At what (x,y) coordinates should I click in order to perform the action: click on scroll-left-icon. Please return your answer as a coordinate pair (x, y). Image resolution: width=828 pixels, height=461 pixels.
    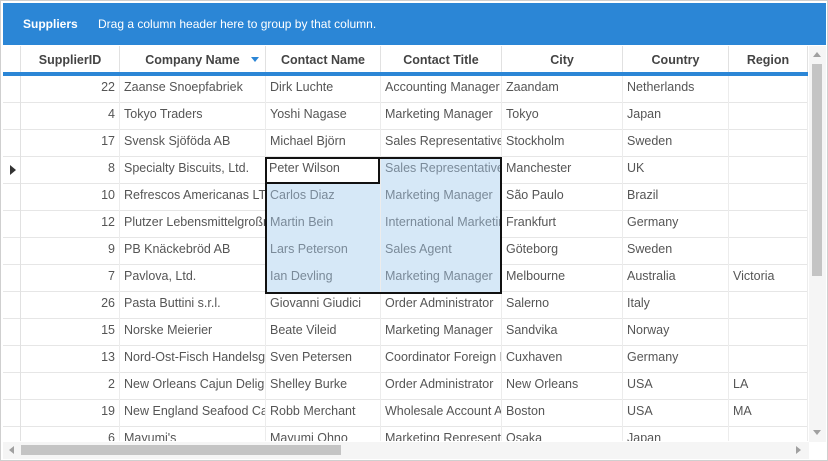
    Looking at the image, I should click on (11, 450).